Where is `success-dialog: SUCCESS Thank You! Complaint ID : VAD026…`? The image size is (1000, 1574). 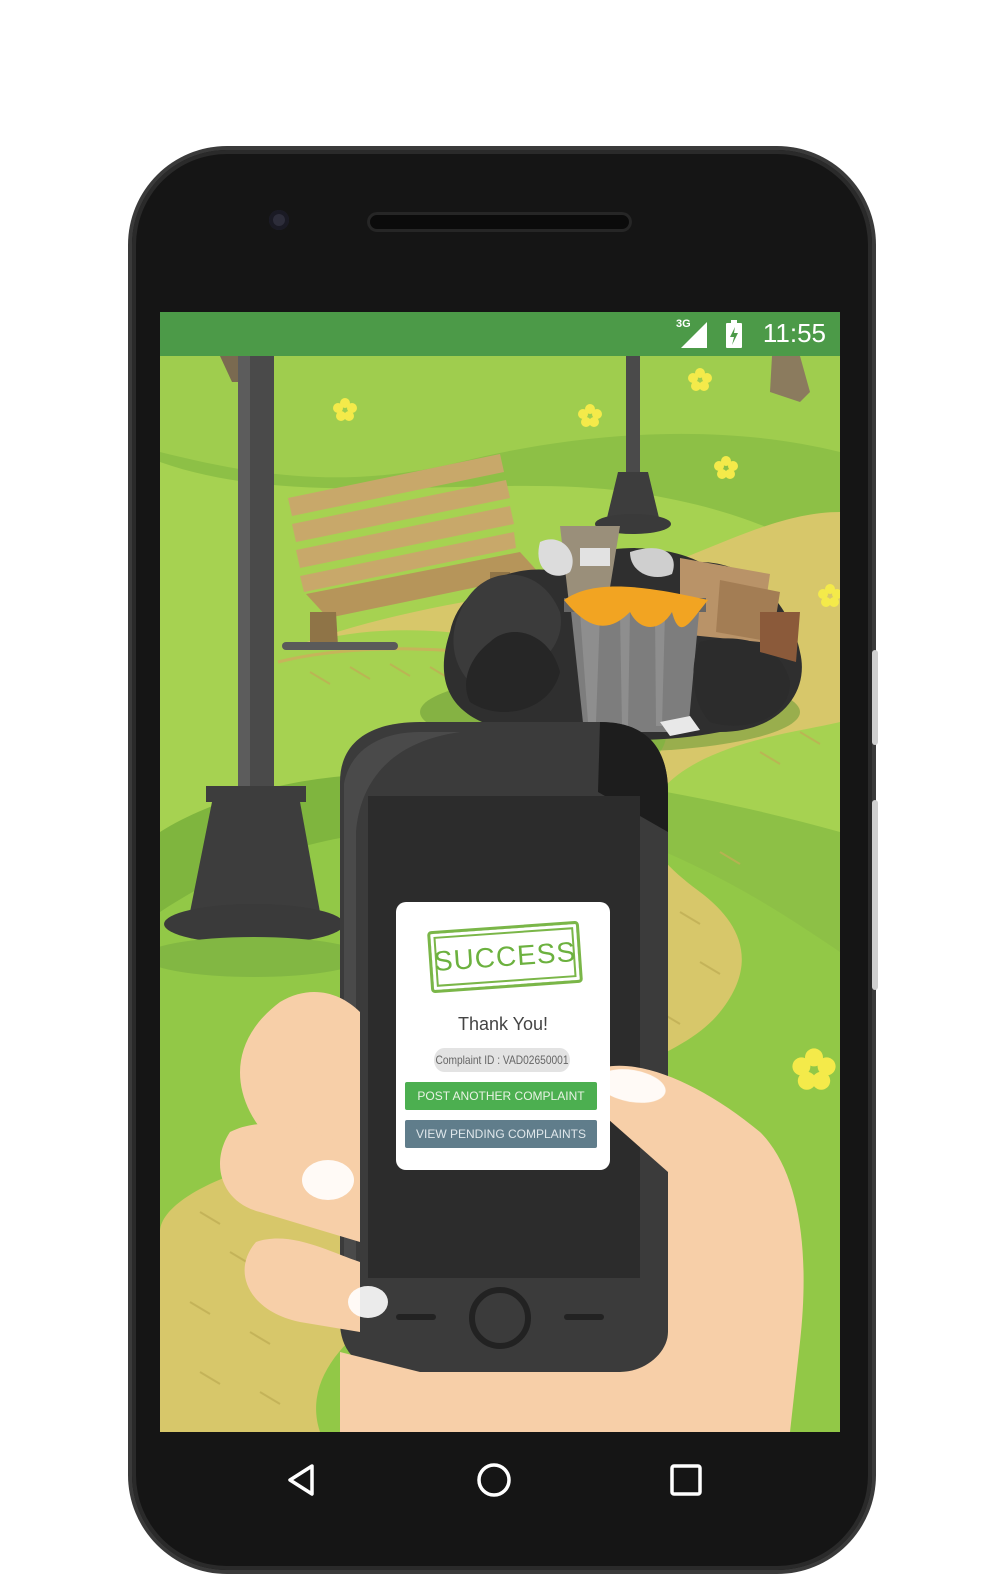 success-dialog: SUCCESS Thank You! Complaint ID : VAD026… is located at coordinates (503, 1036).